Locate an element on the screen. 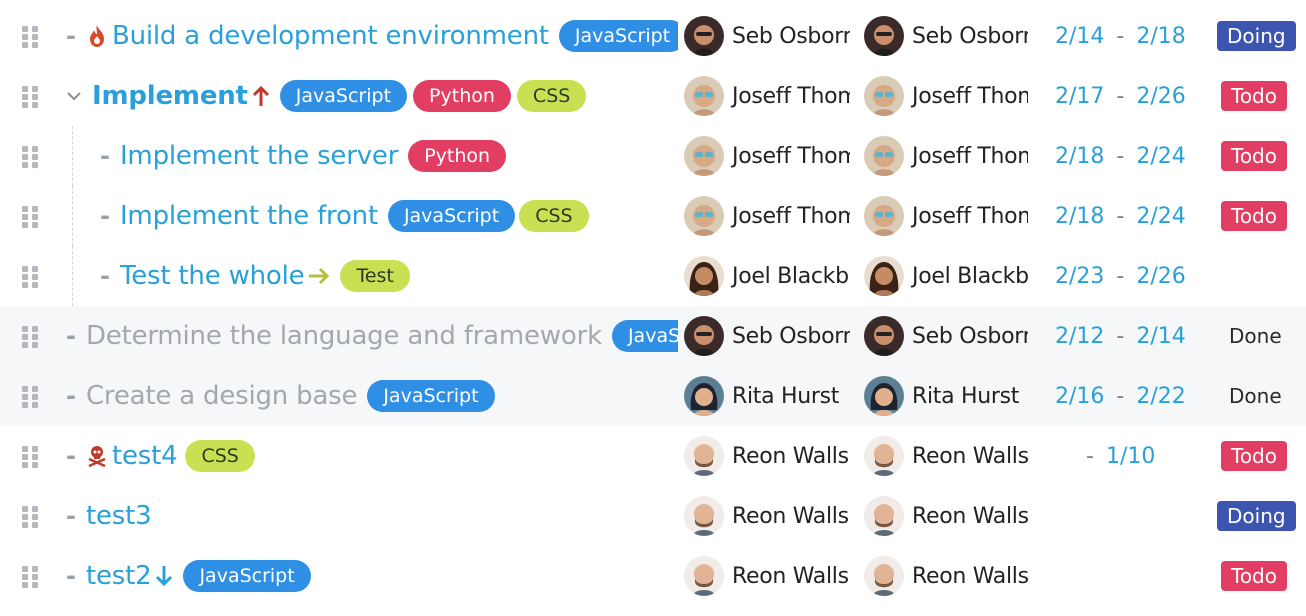 This screenshot has height=616, width=1306. task-title: Create a design base is located at coordinates (222, 396).